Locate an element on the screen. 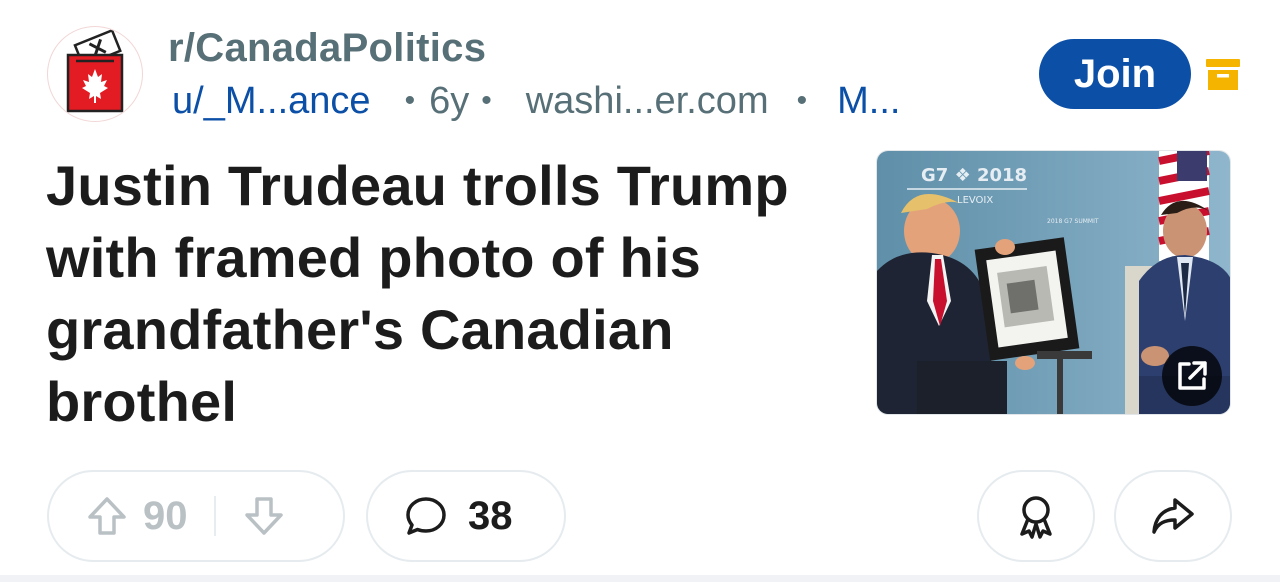  comment-icon is located at coordinates (426, 516).